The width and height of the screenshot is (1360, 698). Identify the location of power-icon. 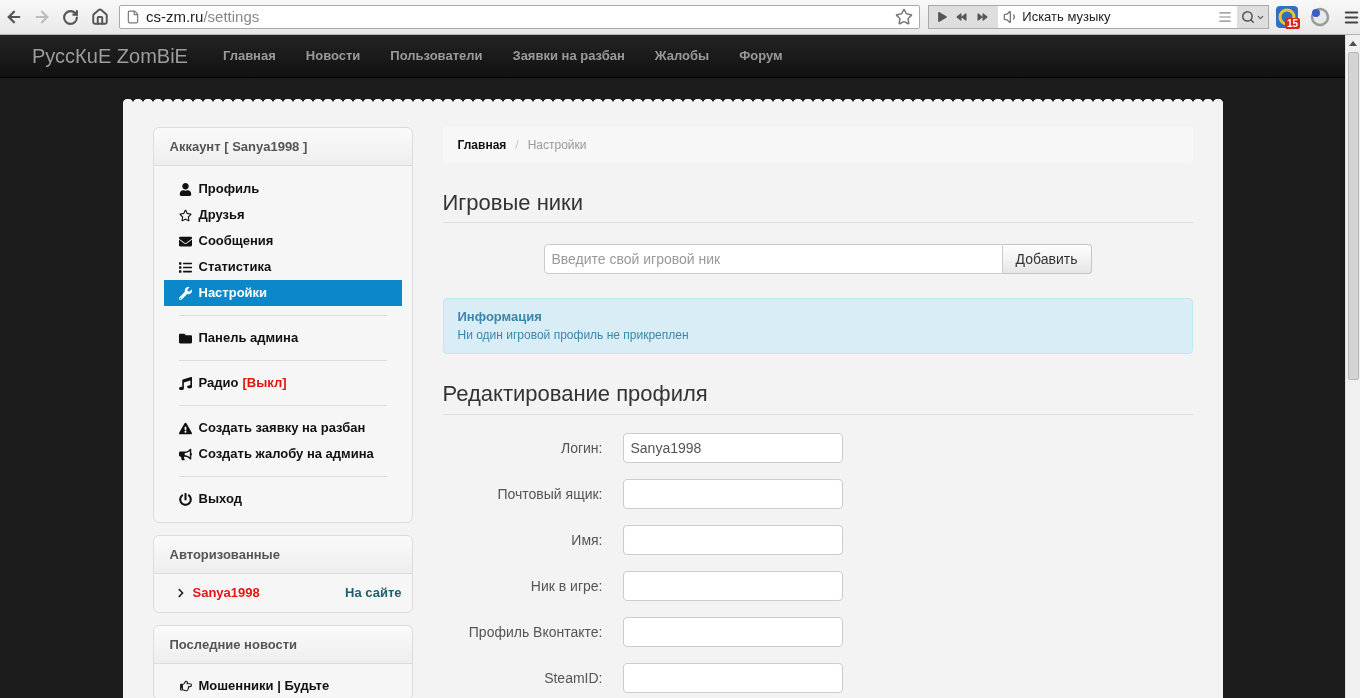
(185, 499).